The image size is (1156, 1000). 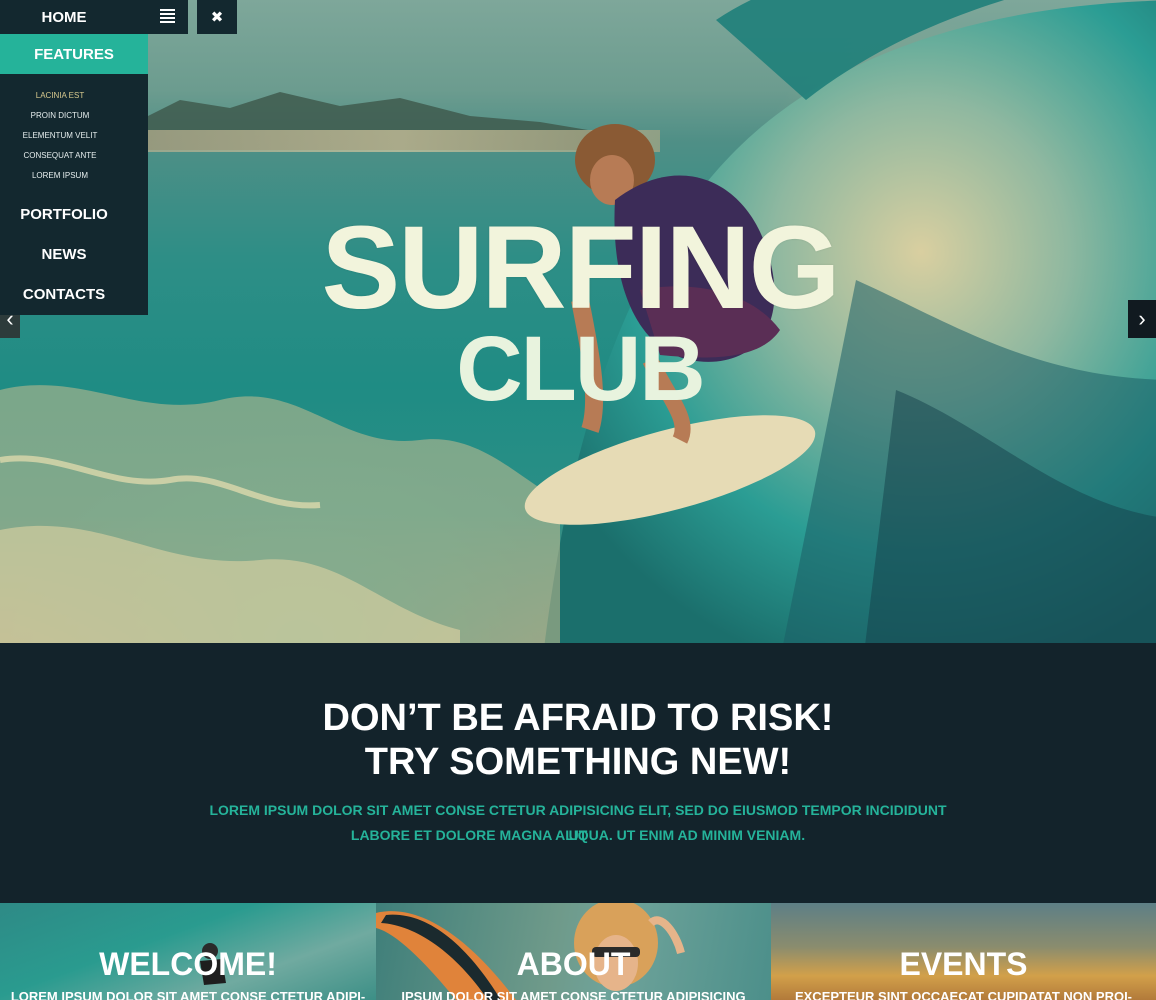 I want to click on slider-next-button: ›, so click(x=1142, y=319).